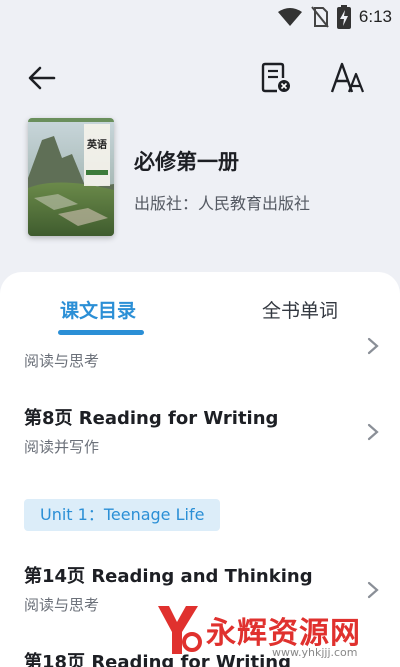 The width and height of the screenshot is (400, 667). Describe the element at coordinates (151, 418) in the screenshot. I see `lesson-title: 第8页 Reading for Writing` at that location.